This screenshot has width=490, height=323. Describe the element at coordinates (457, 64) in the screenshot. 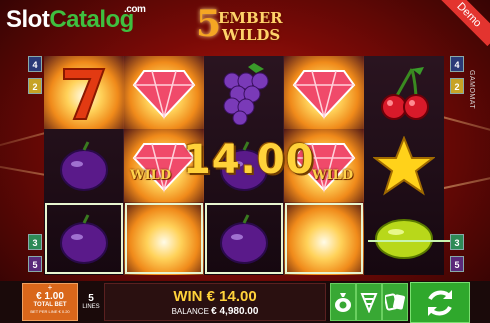

I see `line-button-right-4: 4` at that location.